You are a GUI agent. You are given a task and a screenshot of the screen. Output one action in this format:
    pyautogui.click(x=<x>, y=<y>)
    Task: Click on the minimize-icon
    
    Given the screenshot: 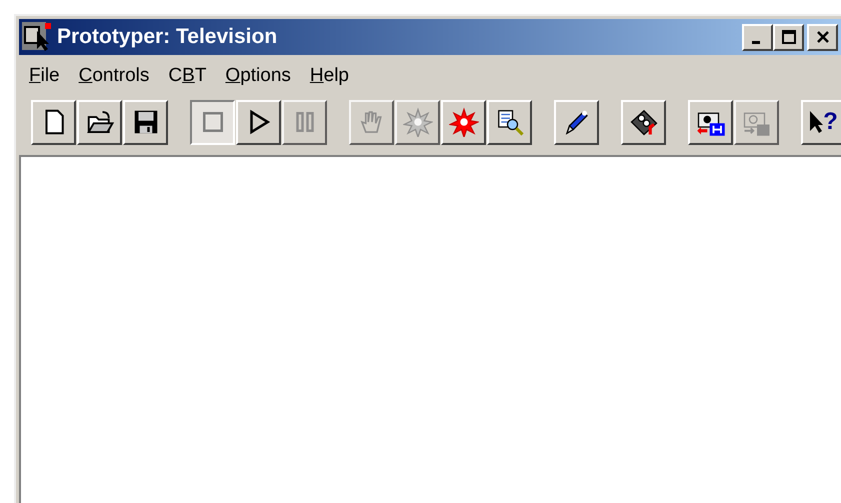 What is the action you would take?
    pyautogui.click(x=756, y=42)
    